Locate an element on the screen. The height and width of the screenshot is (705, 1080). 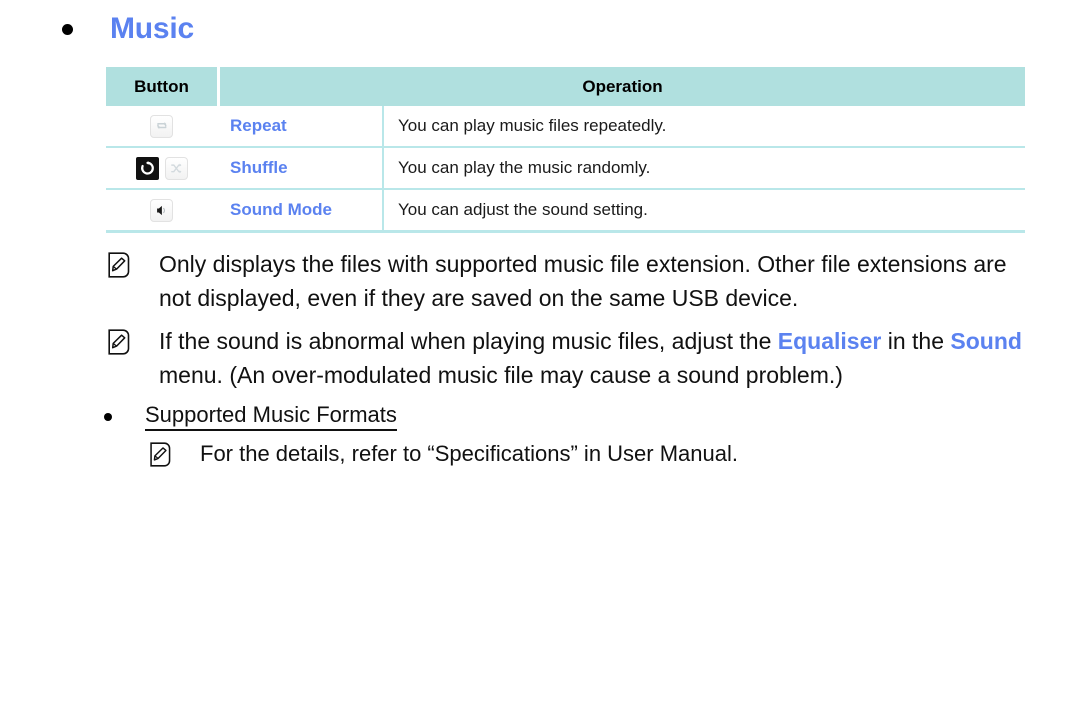
sub-bullet-label: Supported Music Formats is located at coordinates (271, 416).